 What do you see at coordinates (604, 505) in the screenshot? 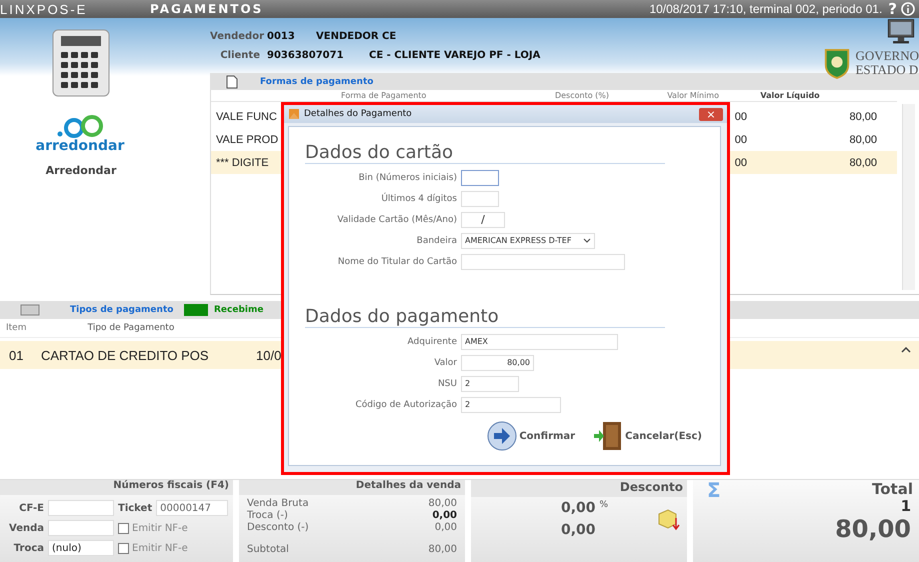
I see `percent-sign: %` at bounding box center [604, 505].